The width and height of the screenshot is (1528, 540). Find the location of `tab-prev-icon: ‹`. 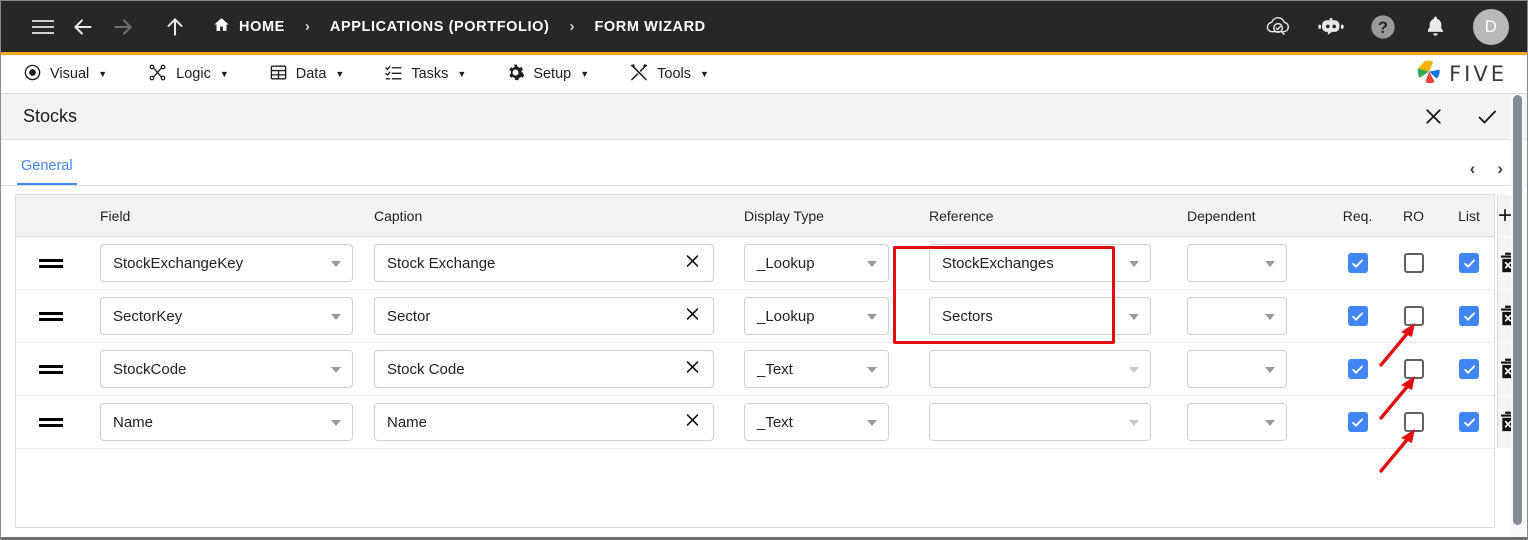

tab-prev-icon: ‹ is located at coordinates (1473, 168).